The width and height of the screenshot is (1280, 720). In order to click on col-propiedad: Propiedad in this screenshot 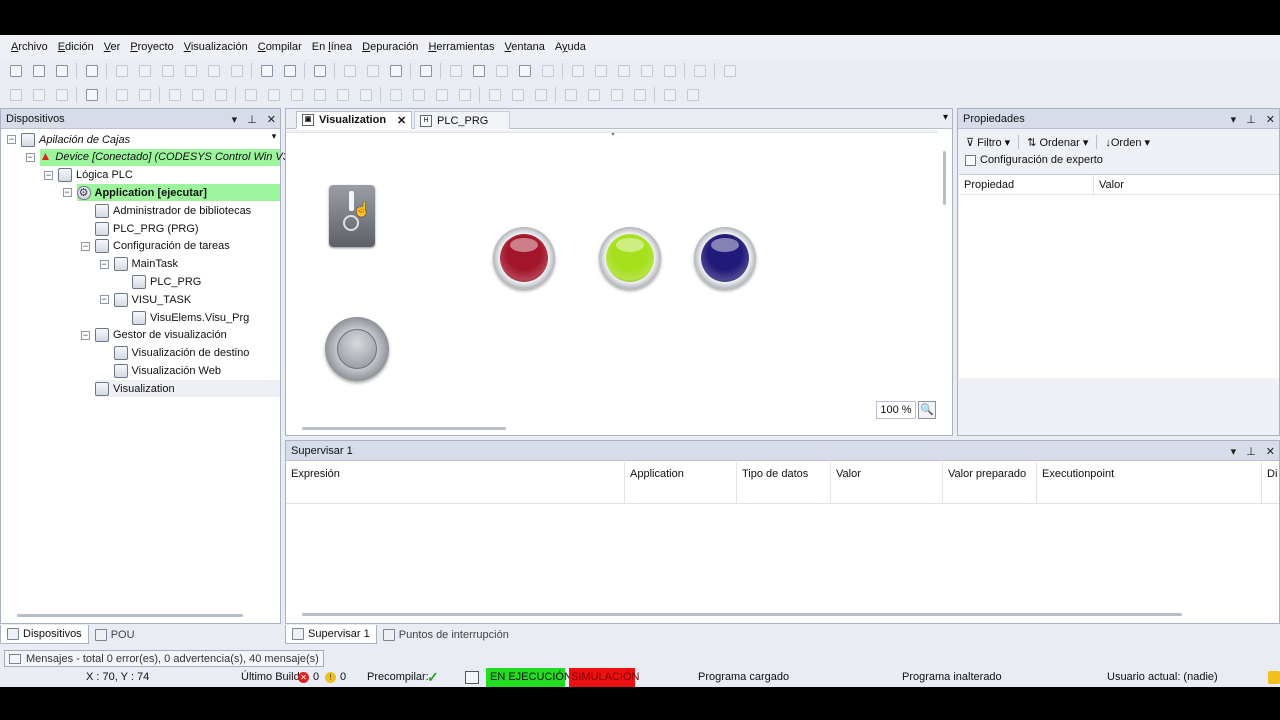, I will do `click(989, 185)`.